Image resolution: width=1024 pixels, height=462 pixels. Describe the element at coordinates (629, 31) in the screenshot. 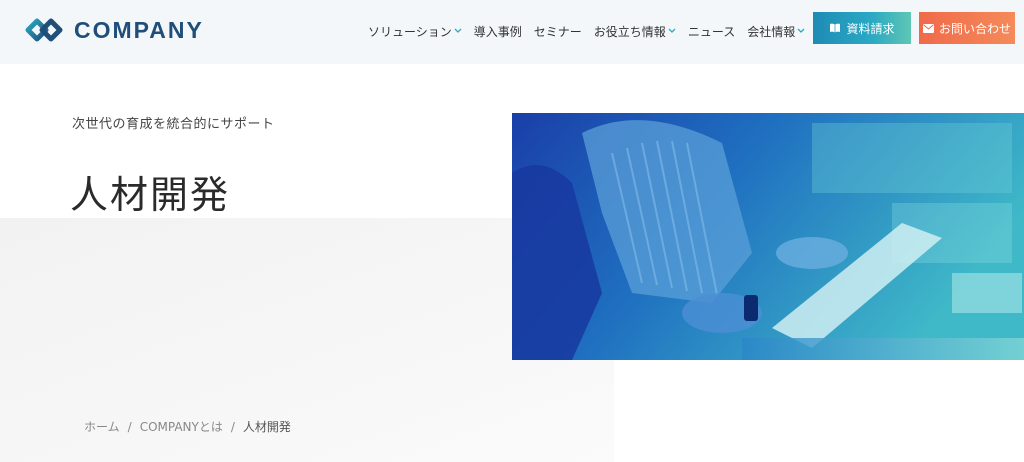

I see `nav-label: お役立ち情報` at that location.